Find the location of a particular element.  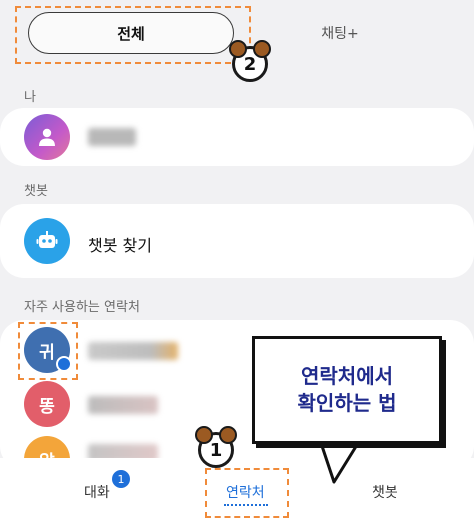

conversations-unread-badge: 1 is located at coordinates (121, 479).